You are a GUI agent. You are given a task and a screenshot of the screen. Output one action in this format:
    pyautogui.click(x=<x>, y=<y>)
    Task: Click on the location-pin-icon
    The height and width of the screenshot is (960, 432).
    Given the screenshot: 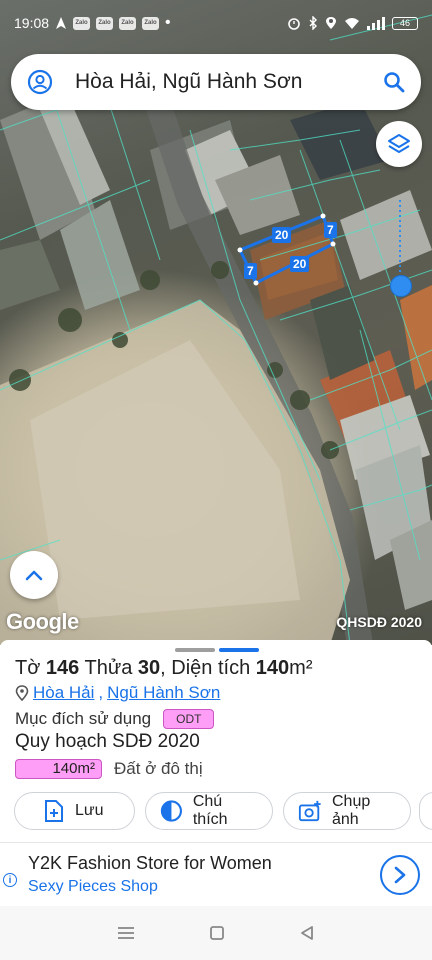 What is the action you would take?
    pyautogui.click(x=22, y=693)
    